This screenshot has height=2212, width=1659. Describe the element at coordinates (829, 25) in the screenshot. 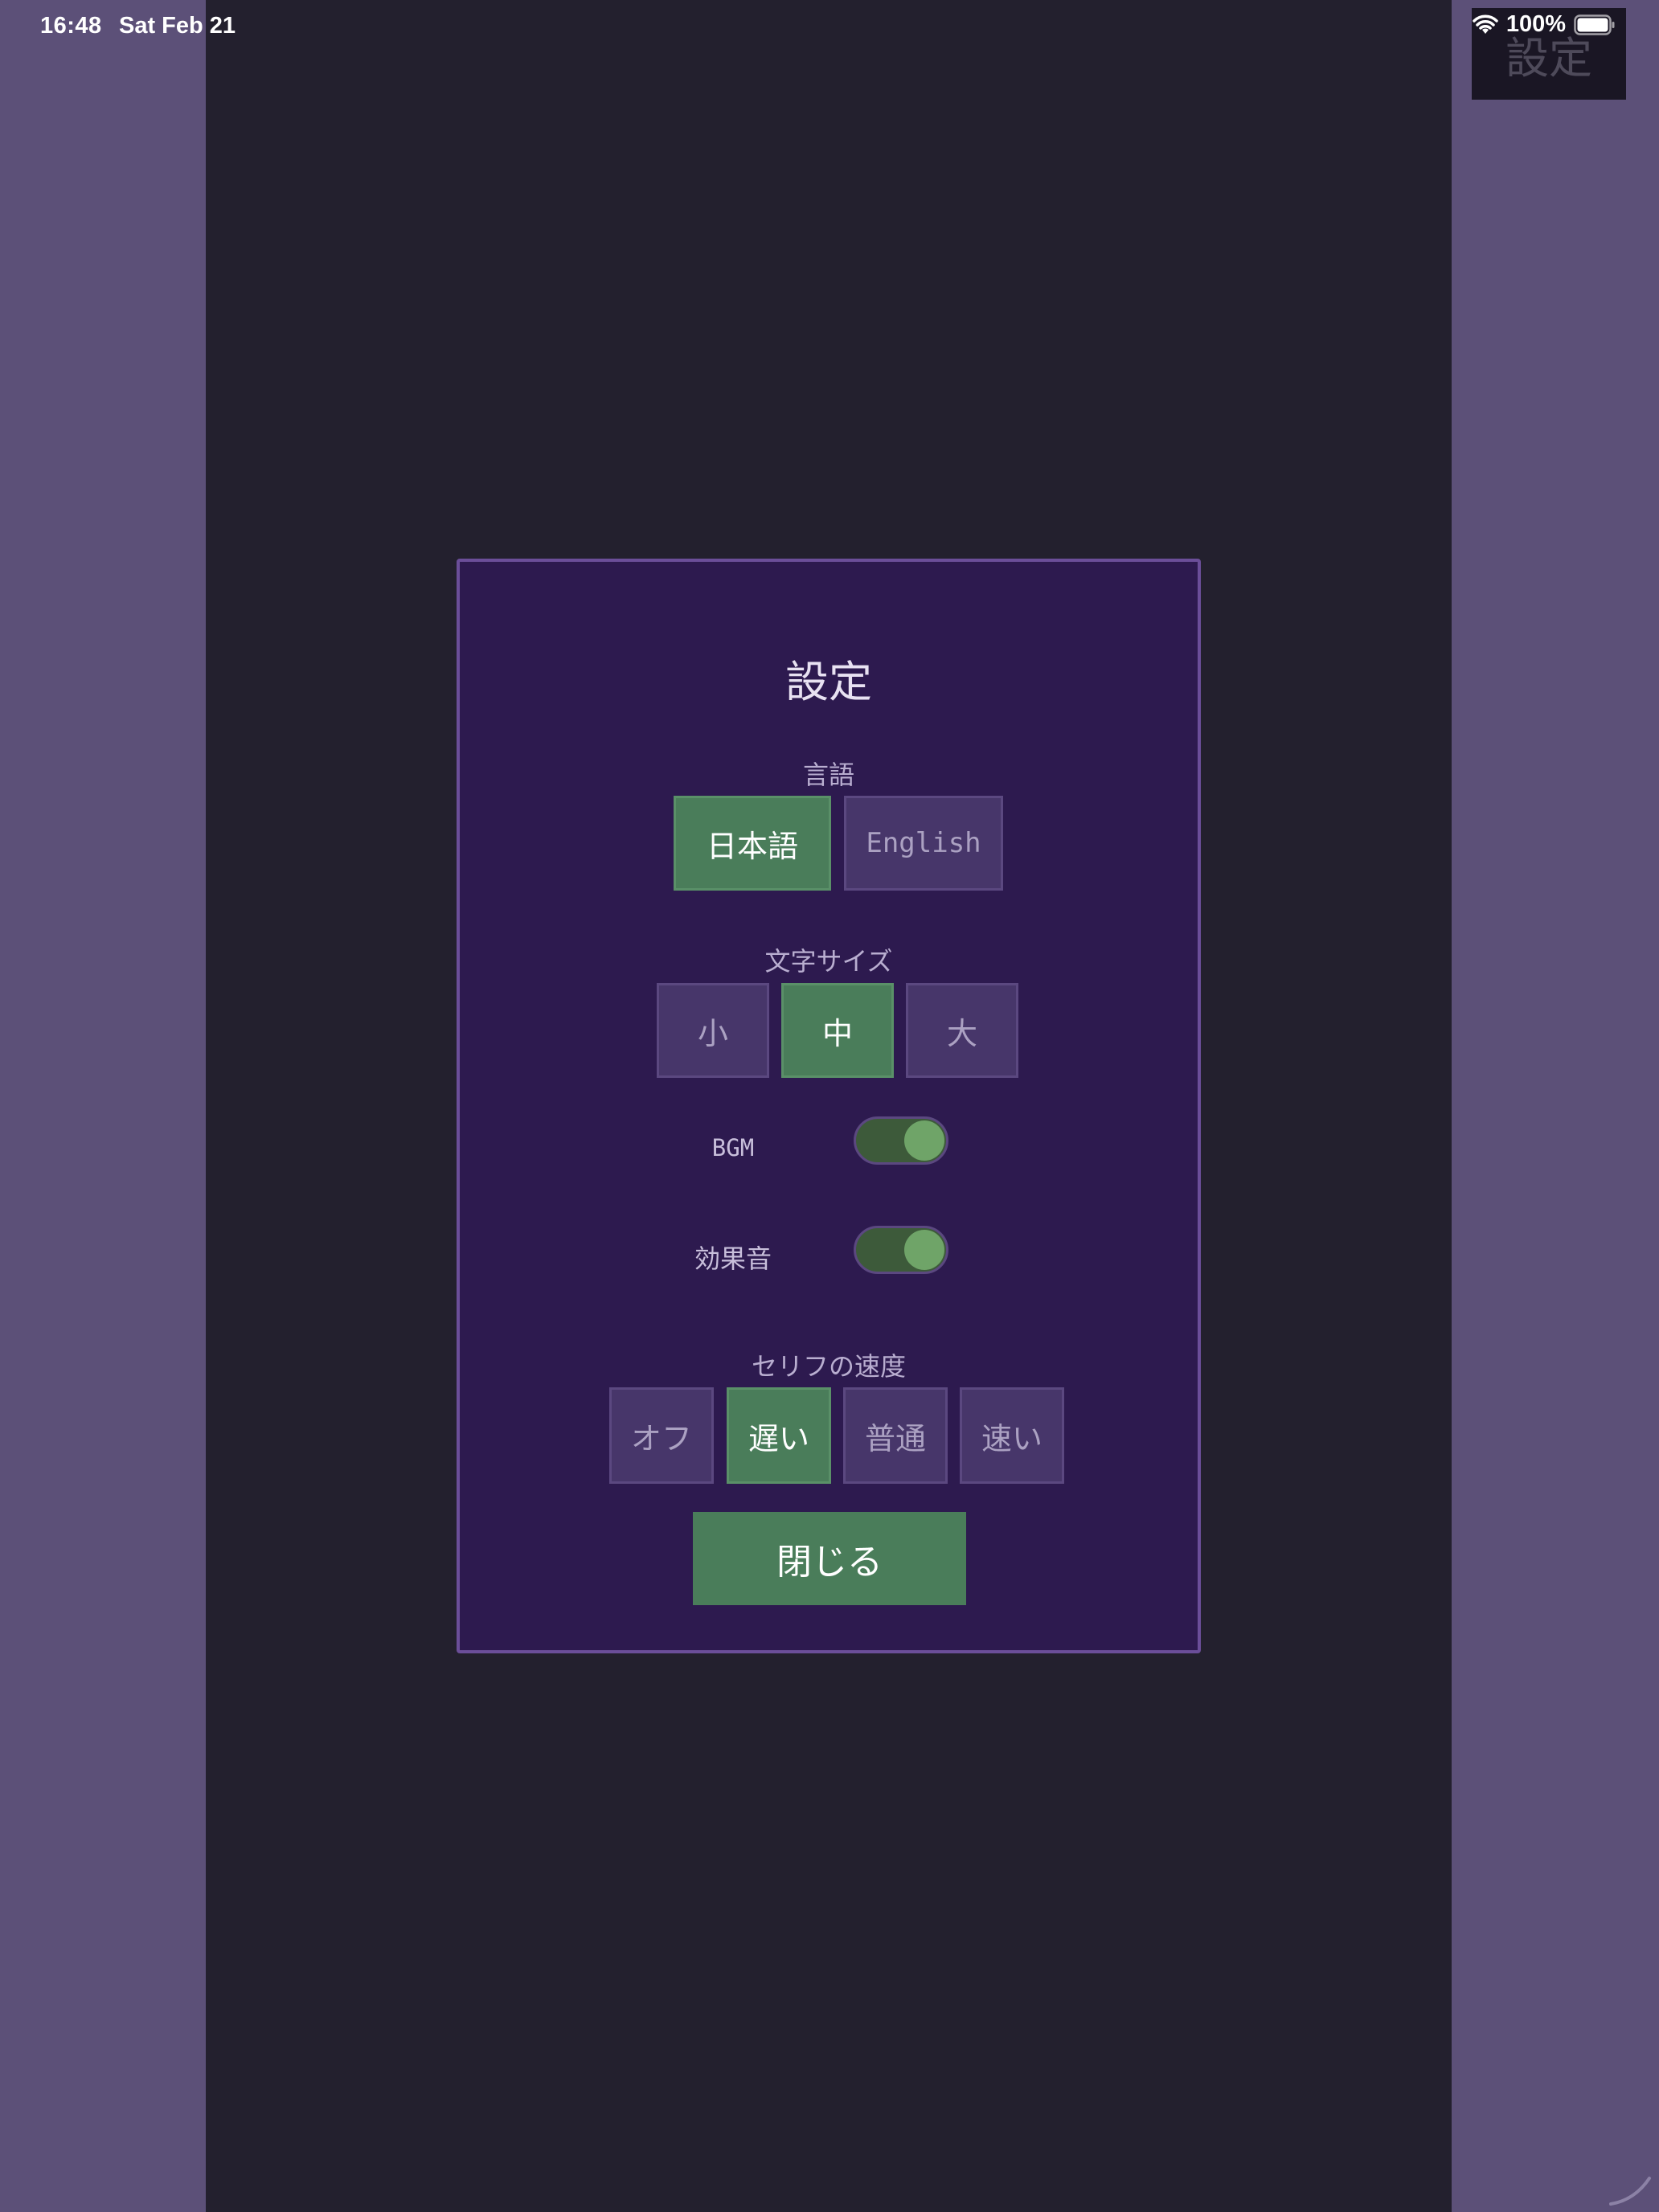

I see `status-bar: 16:48 Sat Feb 21 100%` at that location.